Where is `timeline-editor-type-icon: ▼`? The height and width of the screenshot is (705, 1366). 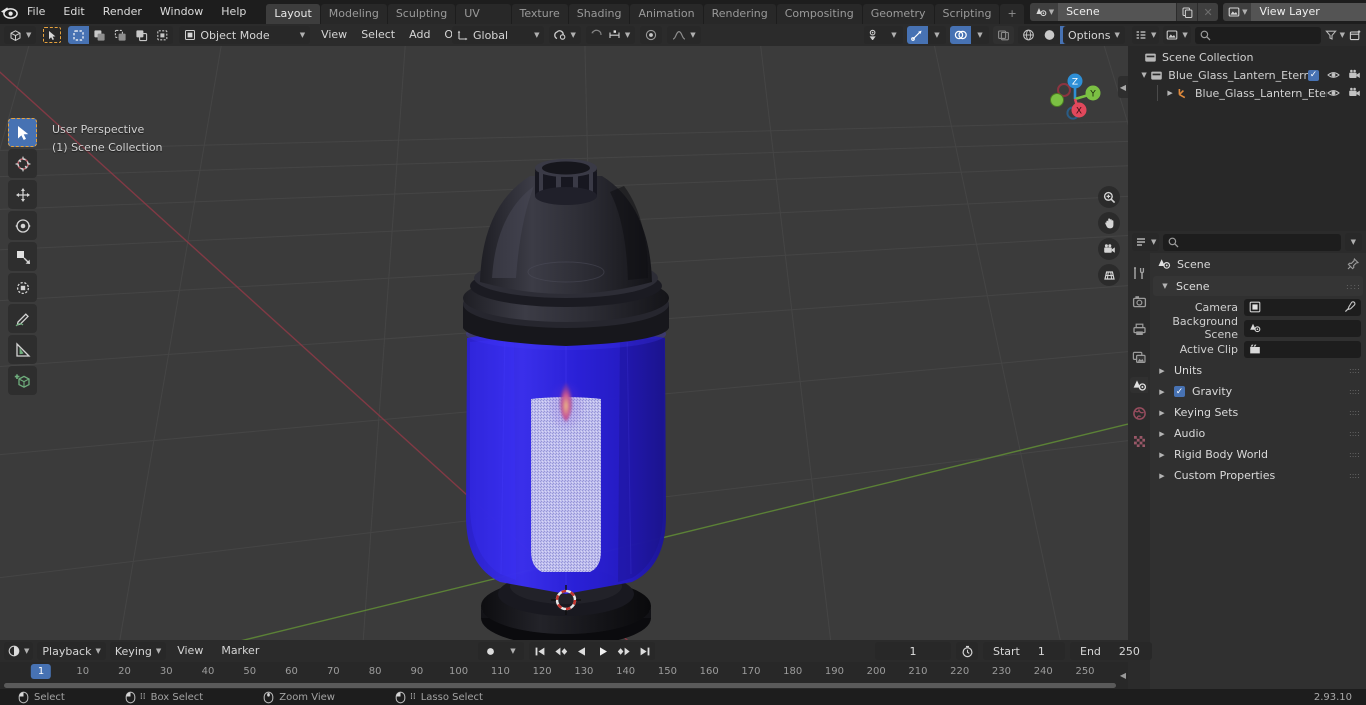 timeline-editor-type-icon: ▼ is located at coordinates (19, 651).